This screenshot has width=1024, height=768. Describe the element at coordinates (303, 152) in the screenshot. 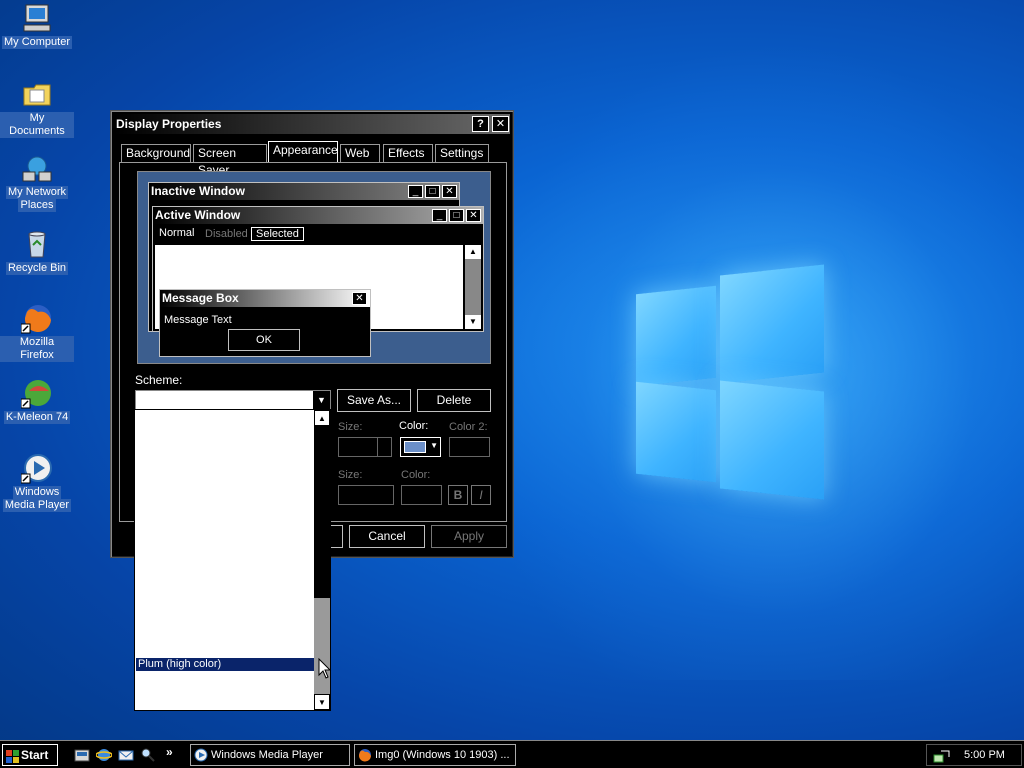

I see `tab-appearance: Appearance` at that location.